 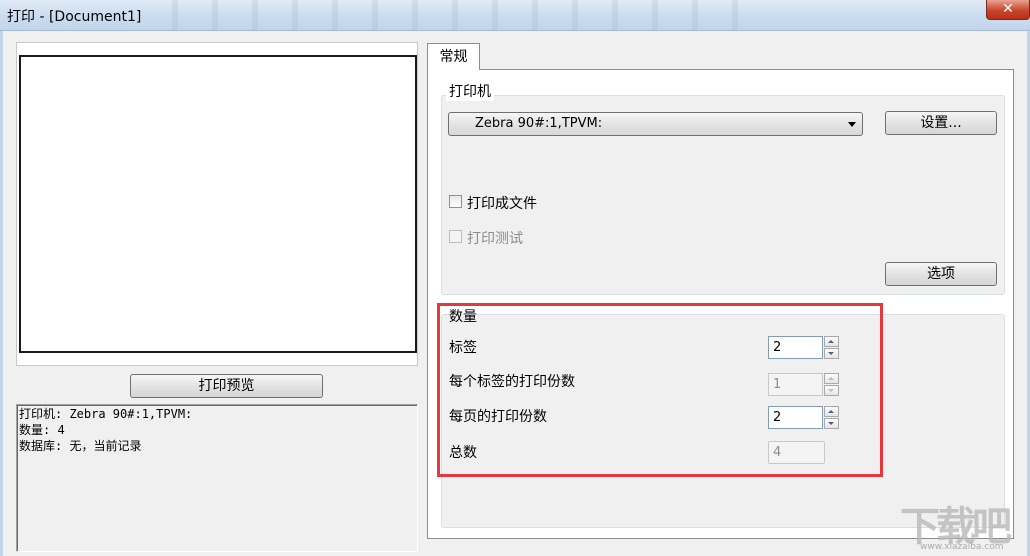 What do you see at coordinates (463, 317) in the screenshot?
I see `quantity-group-label: 数量` at bounding box center [463, 317].